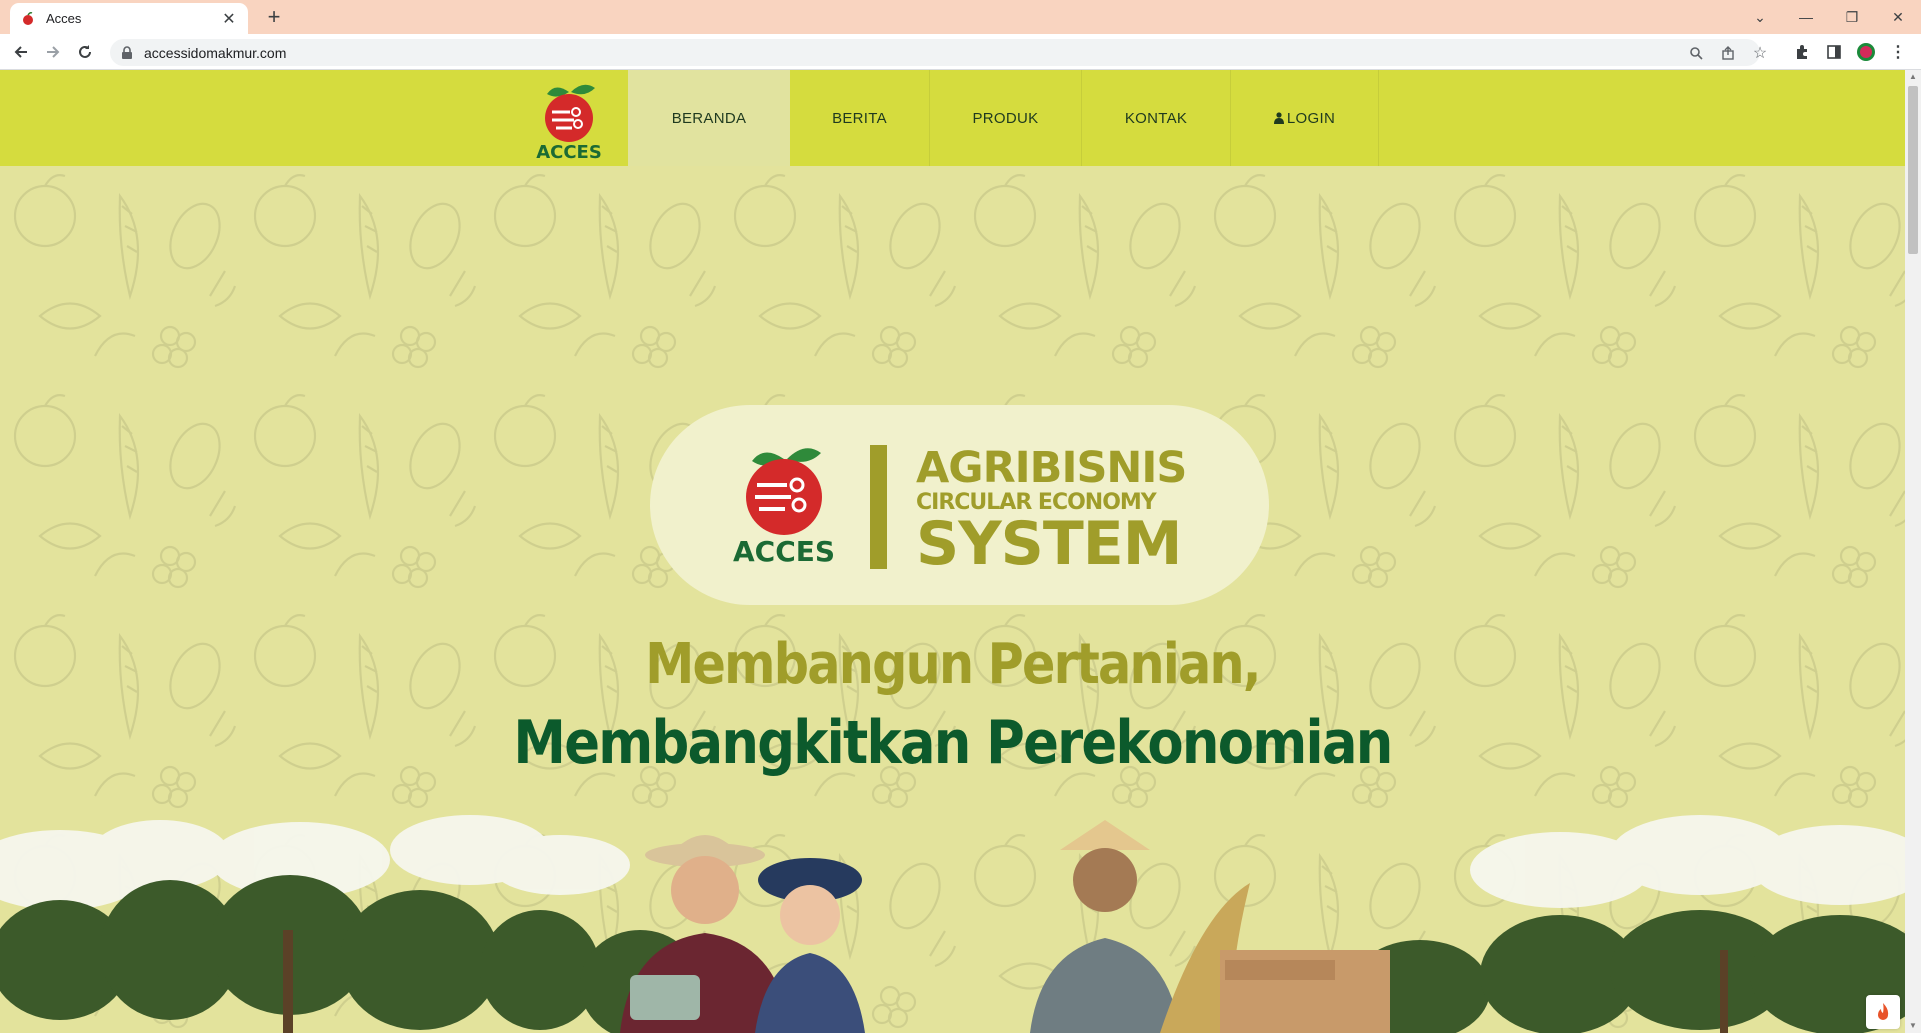 The width and height of the screenshot is (1921, 1033). I want to click on back-icon, so click(21, 52).